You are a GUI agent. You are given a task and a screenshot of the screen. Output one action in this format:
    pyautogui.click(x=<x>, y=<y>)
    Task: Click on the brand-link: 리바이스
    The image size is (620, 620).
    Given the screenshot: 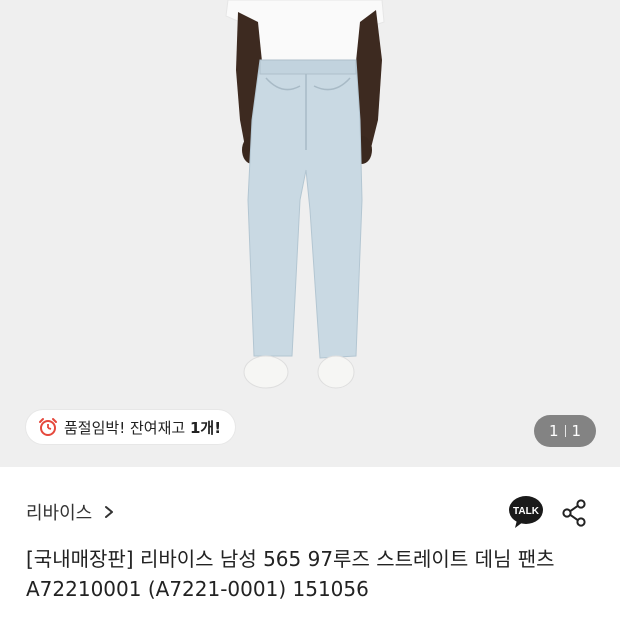 What is the action you would take?
    pyautogui.click(x=71, y=512)
    